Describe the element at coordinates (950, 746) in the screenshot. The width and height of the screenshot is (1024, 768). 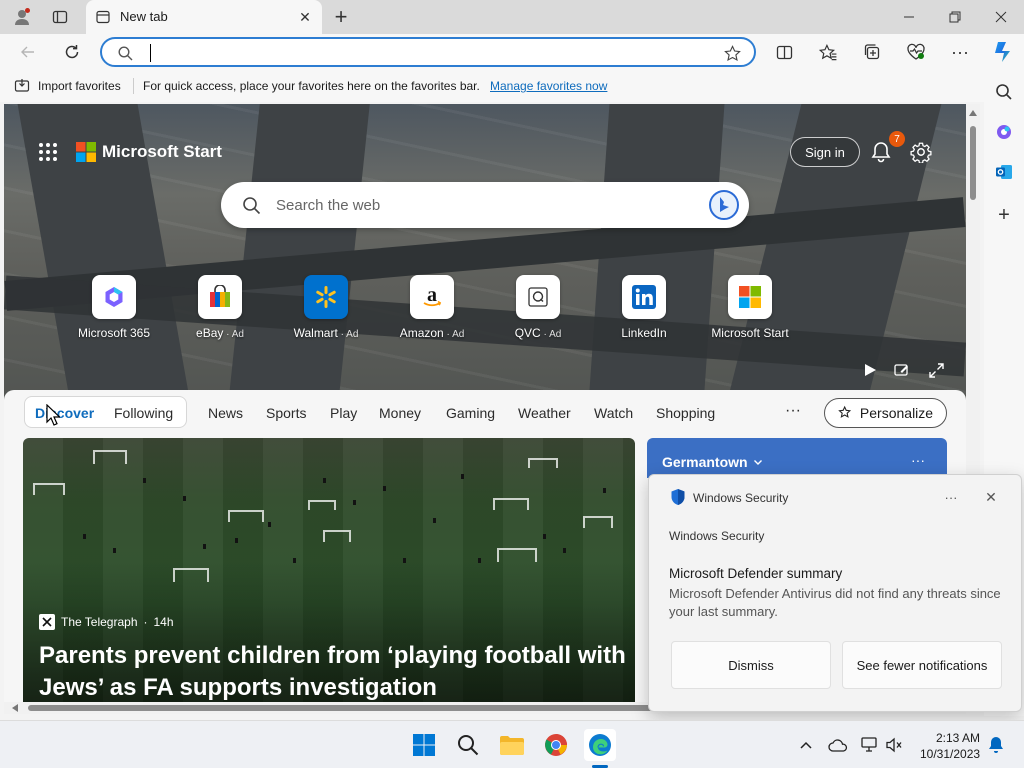
I see `system-clock: 2:13 AM 10/31/2023` at that location.